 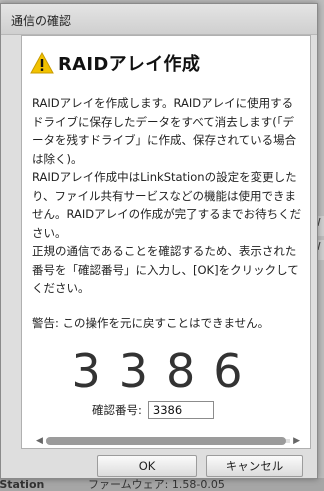 I want to click on background-status-bar: kStation ファームウェア: 1.58-0.05, so click(x=162, y=484).